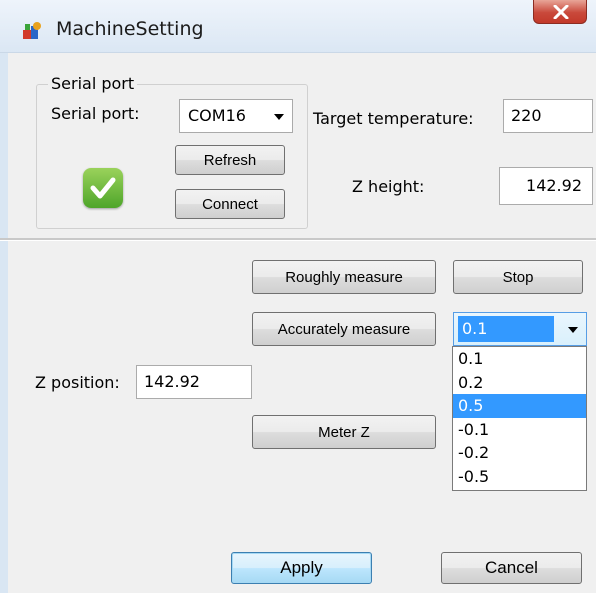 This screenshot has height=593, width=596. What do you see at coordinates (519, 453) in the screenshot?
I see `step-option-neg-0-2: -0.2` at bounding box center [519, 453].